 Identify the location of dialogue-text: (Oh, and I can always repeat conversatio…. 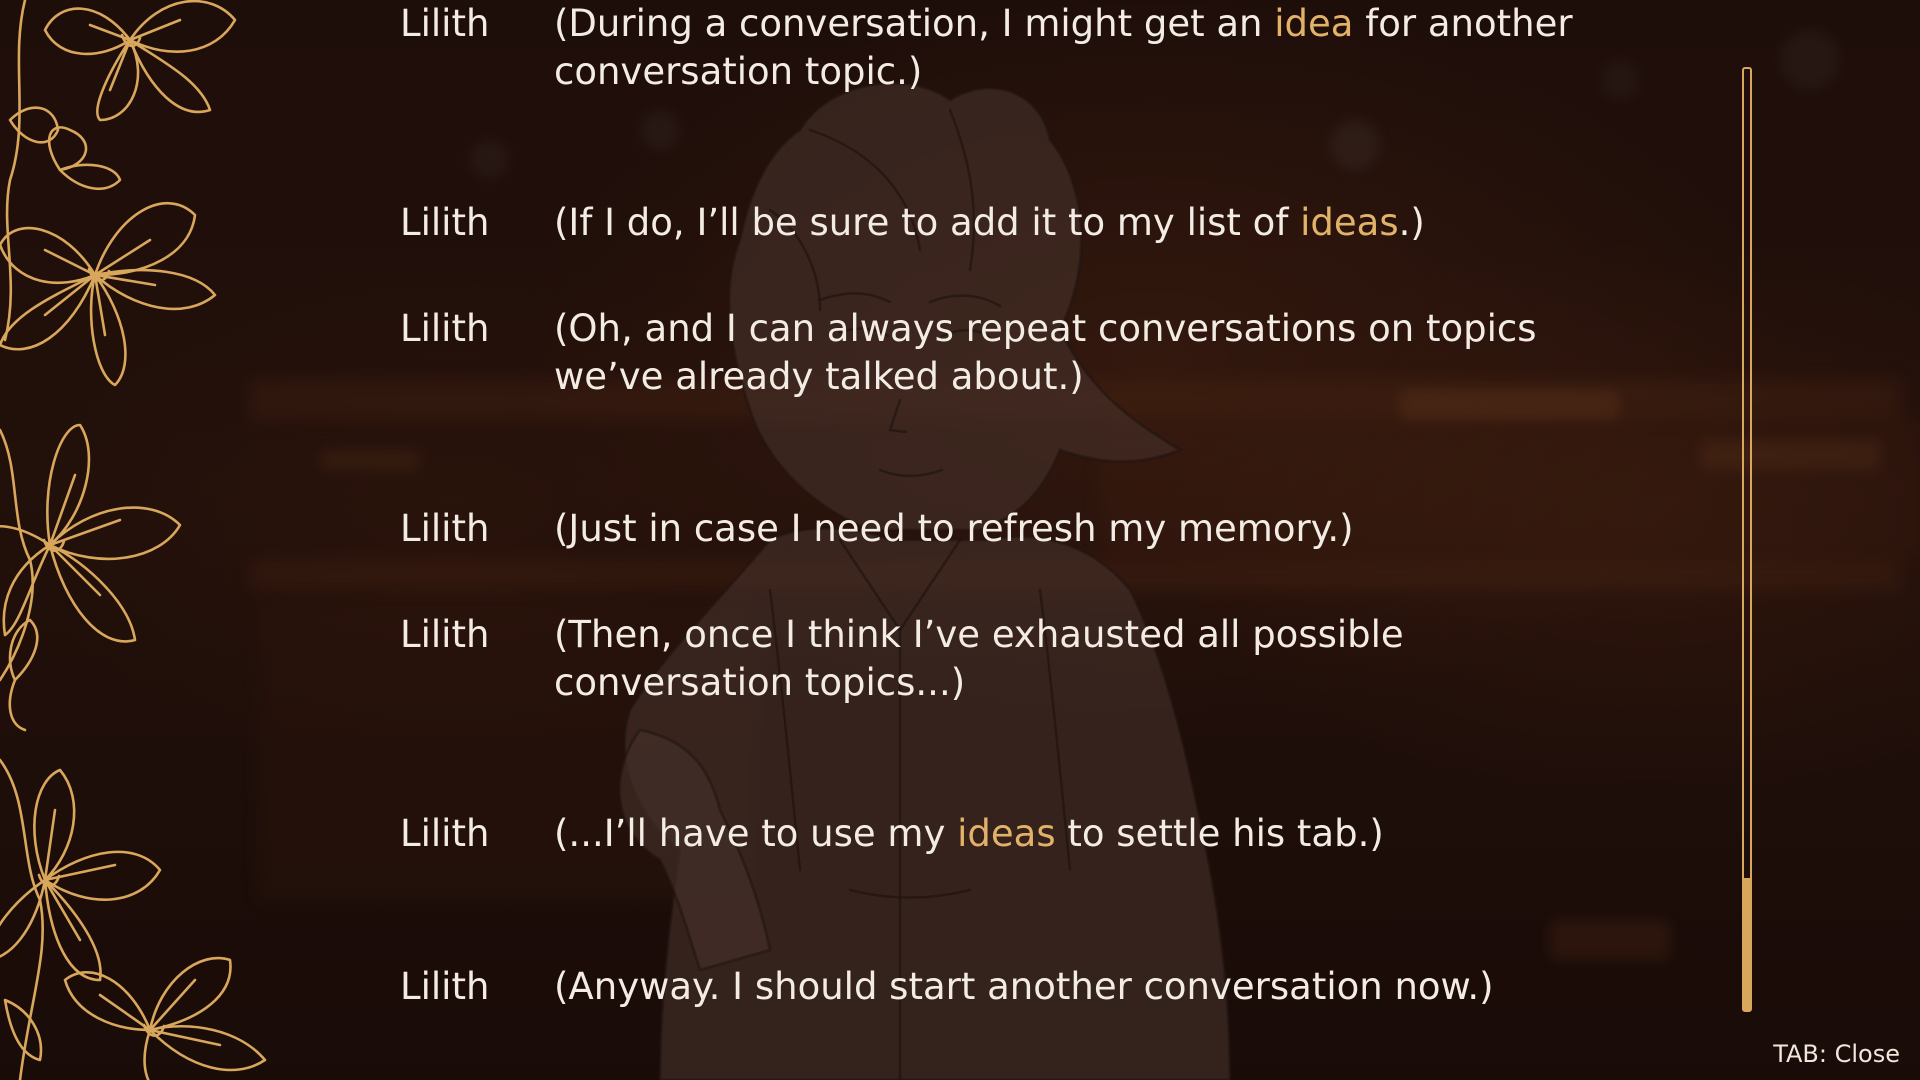
(1045, 352).